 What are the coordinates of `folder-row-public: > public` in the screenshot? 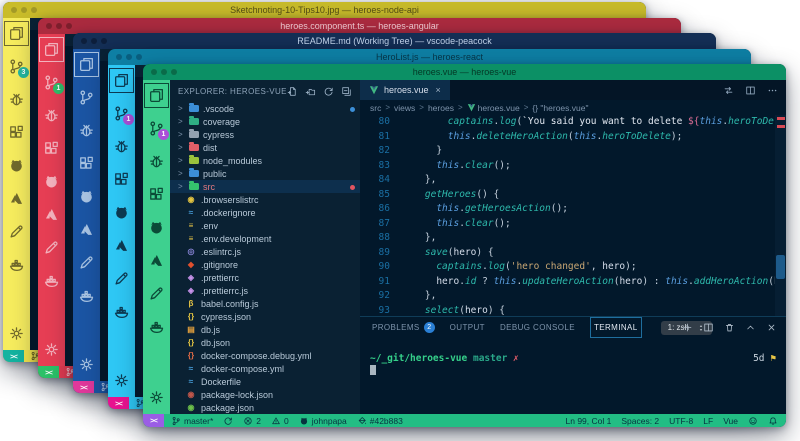 It's located at (265, 173).